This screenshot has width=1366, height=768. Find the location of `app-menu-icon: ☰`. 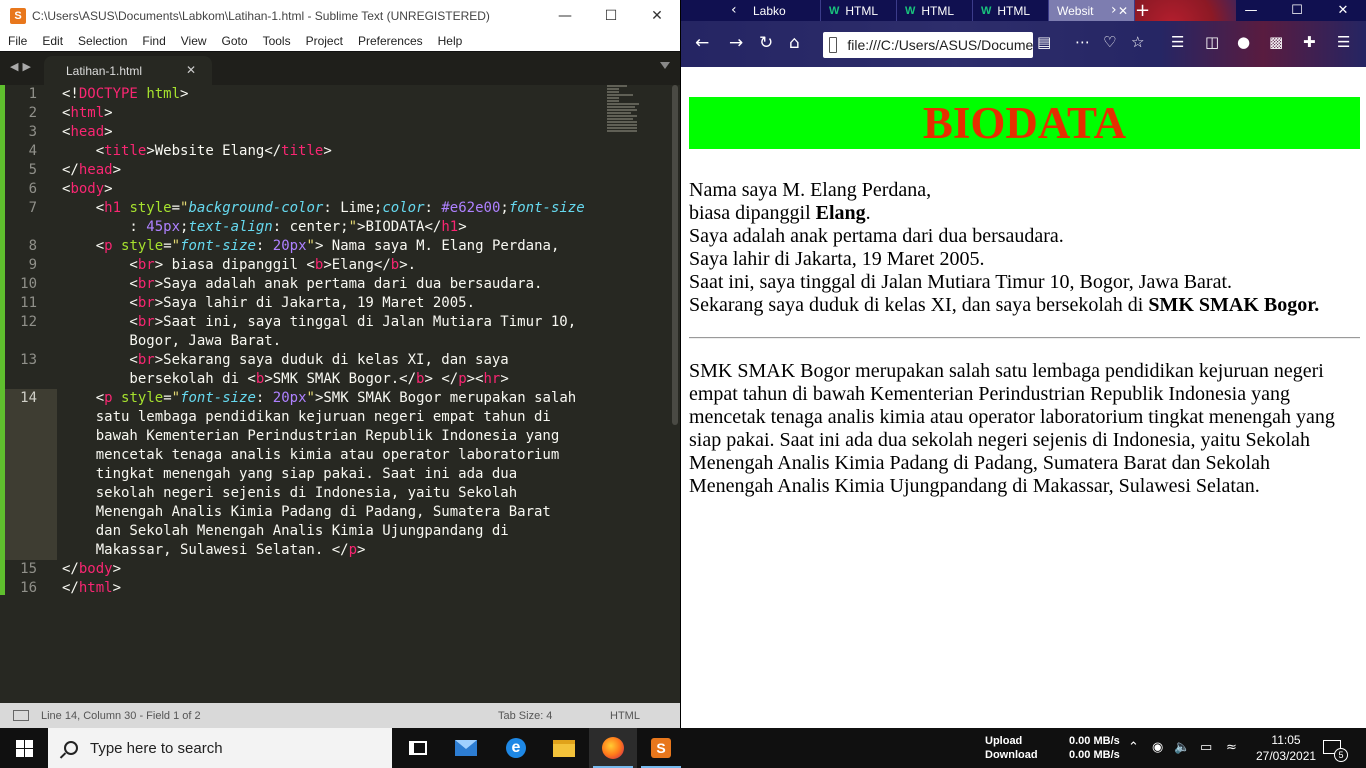

app-menu-icon: ☰ is located at coordinates (1343, 42).